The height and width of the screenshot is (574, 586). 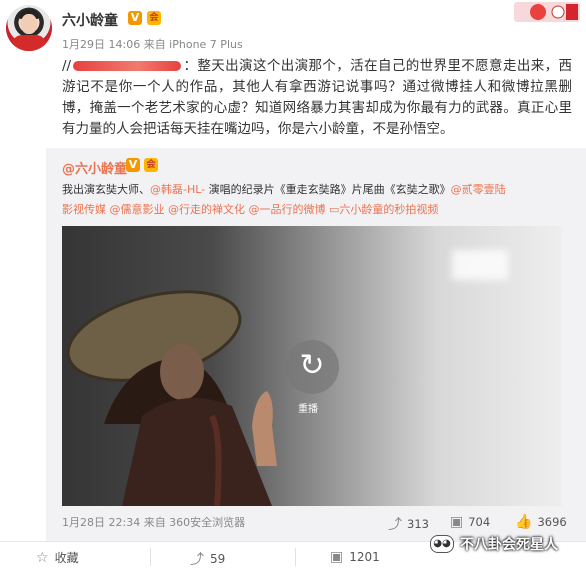 What do you see at coordinates (152, 44) in the screenshot?
I see `post-meta: 1月29日 14:06 来自 iPhone 7 Plus` at bounding box center [152, 44].